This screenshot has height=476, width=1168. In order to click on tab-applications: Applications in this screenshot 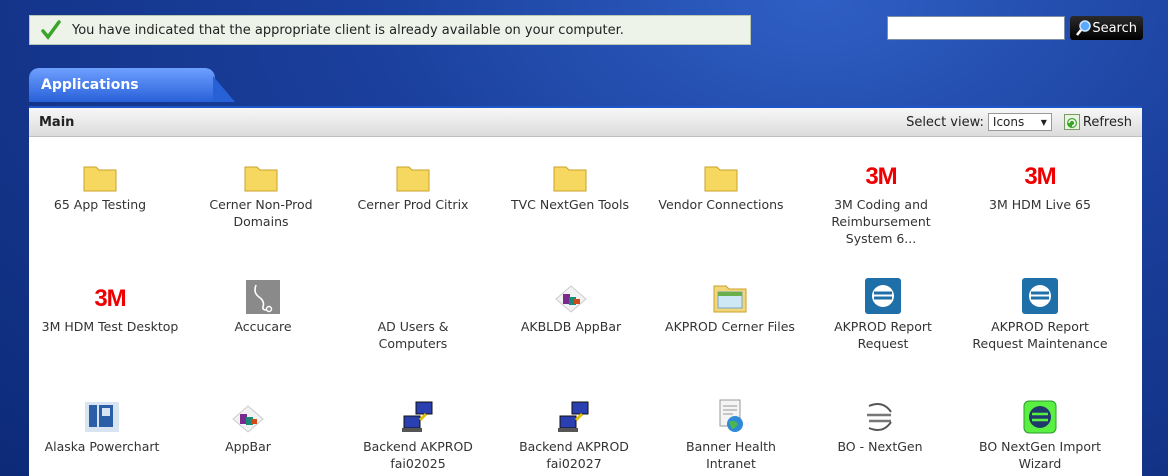, I will do `click(132, 85)`.